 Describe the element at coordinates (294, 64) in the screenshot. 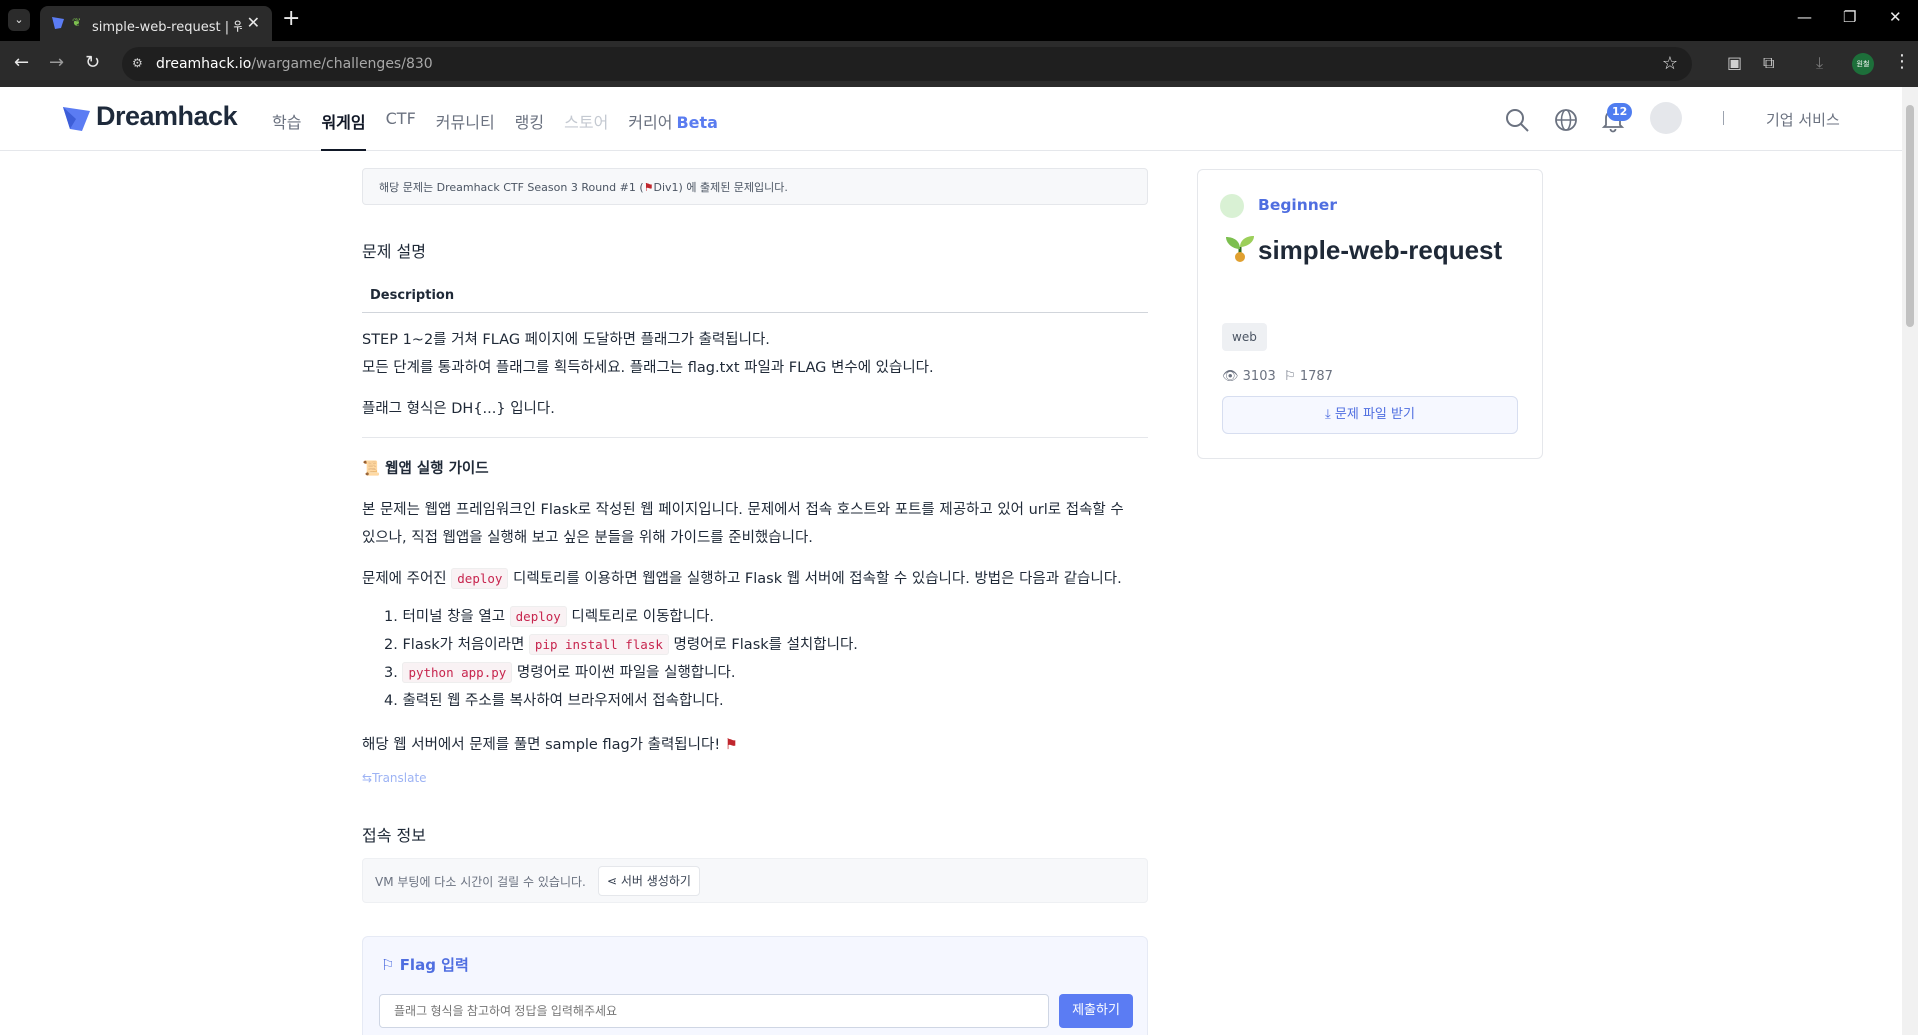

I see `url-text: dreamhack.io/wargame/challenges/830` at that location.